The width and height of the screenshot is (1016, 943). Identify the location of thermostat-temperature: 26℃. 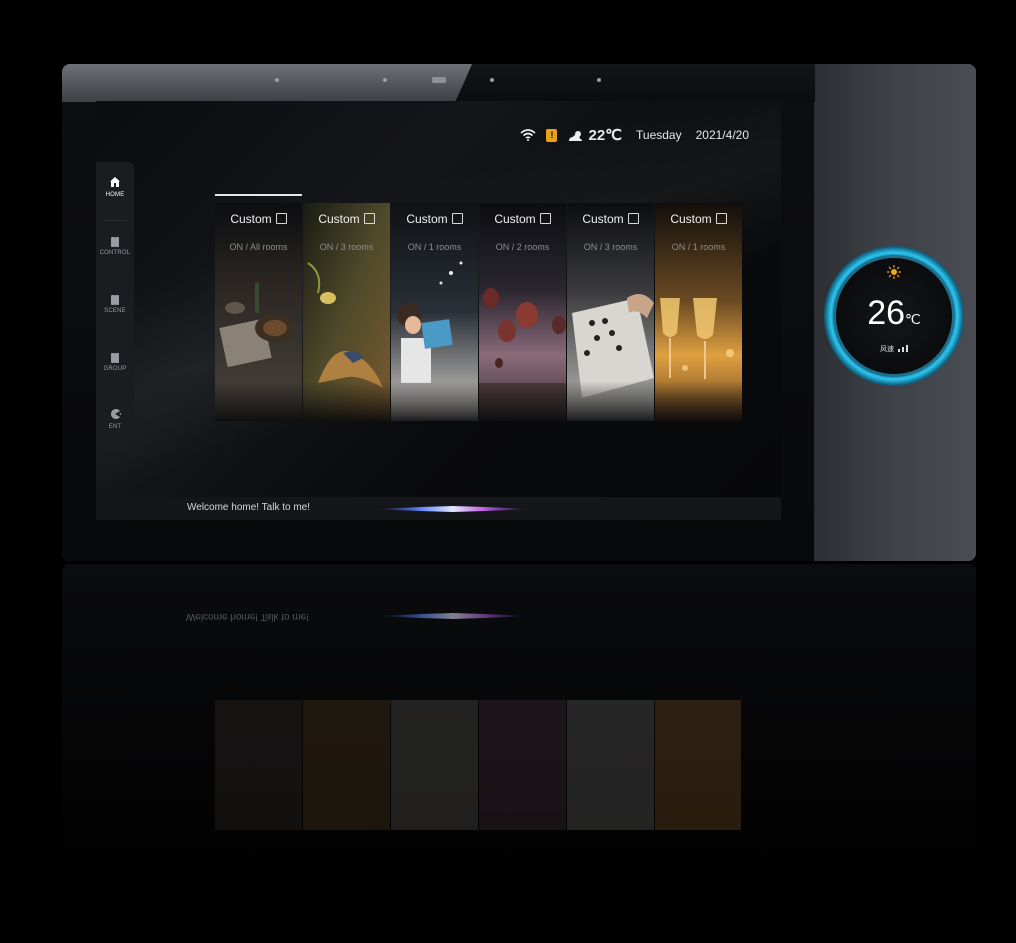
(894, 313).